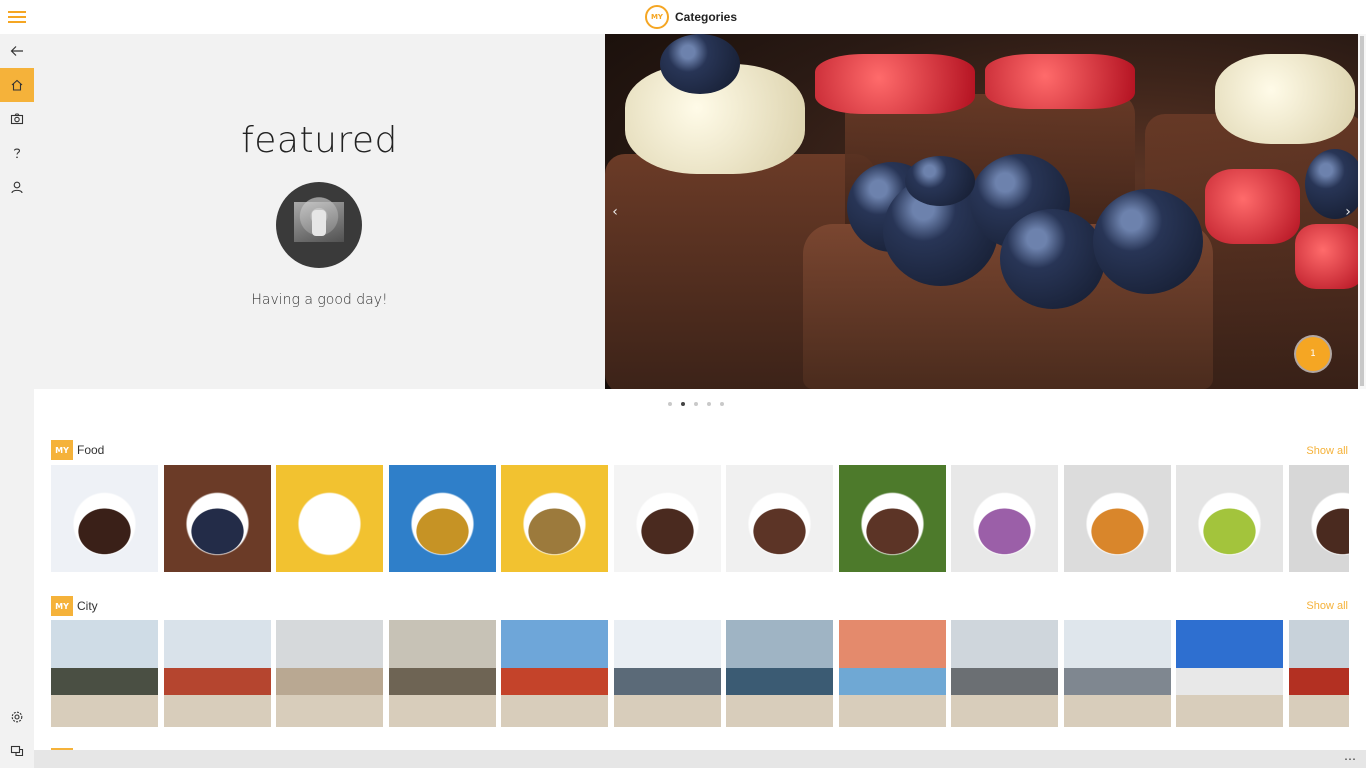 Image resolution: width=1366 pixels, height=768 pixels. What do you see at coordinates (17, 17) in the screenshot?
I see `hamburger-menu-icon` at bounding box center [17, 17].